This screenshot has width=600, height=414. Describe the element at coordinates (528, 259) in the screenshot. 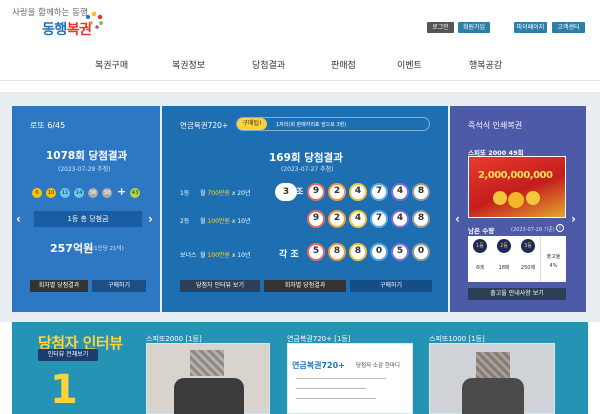

I see `instant-prize-col-3: 3등 250매` at that location.